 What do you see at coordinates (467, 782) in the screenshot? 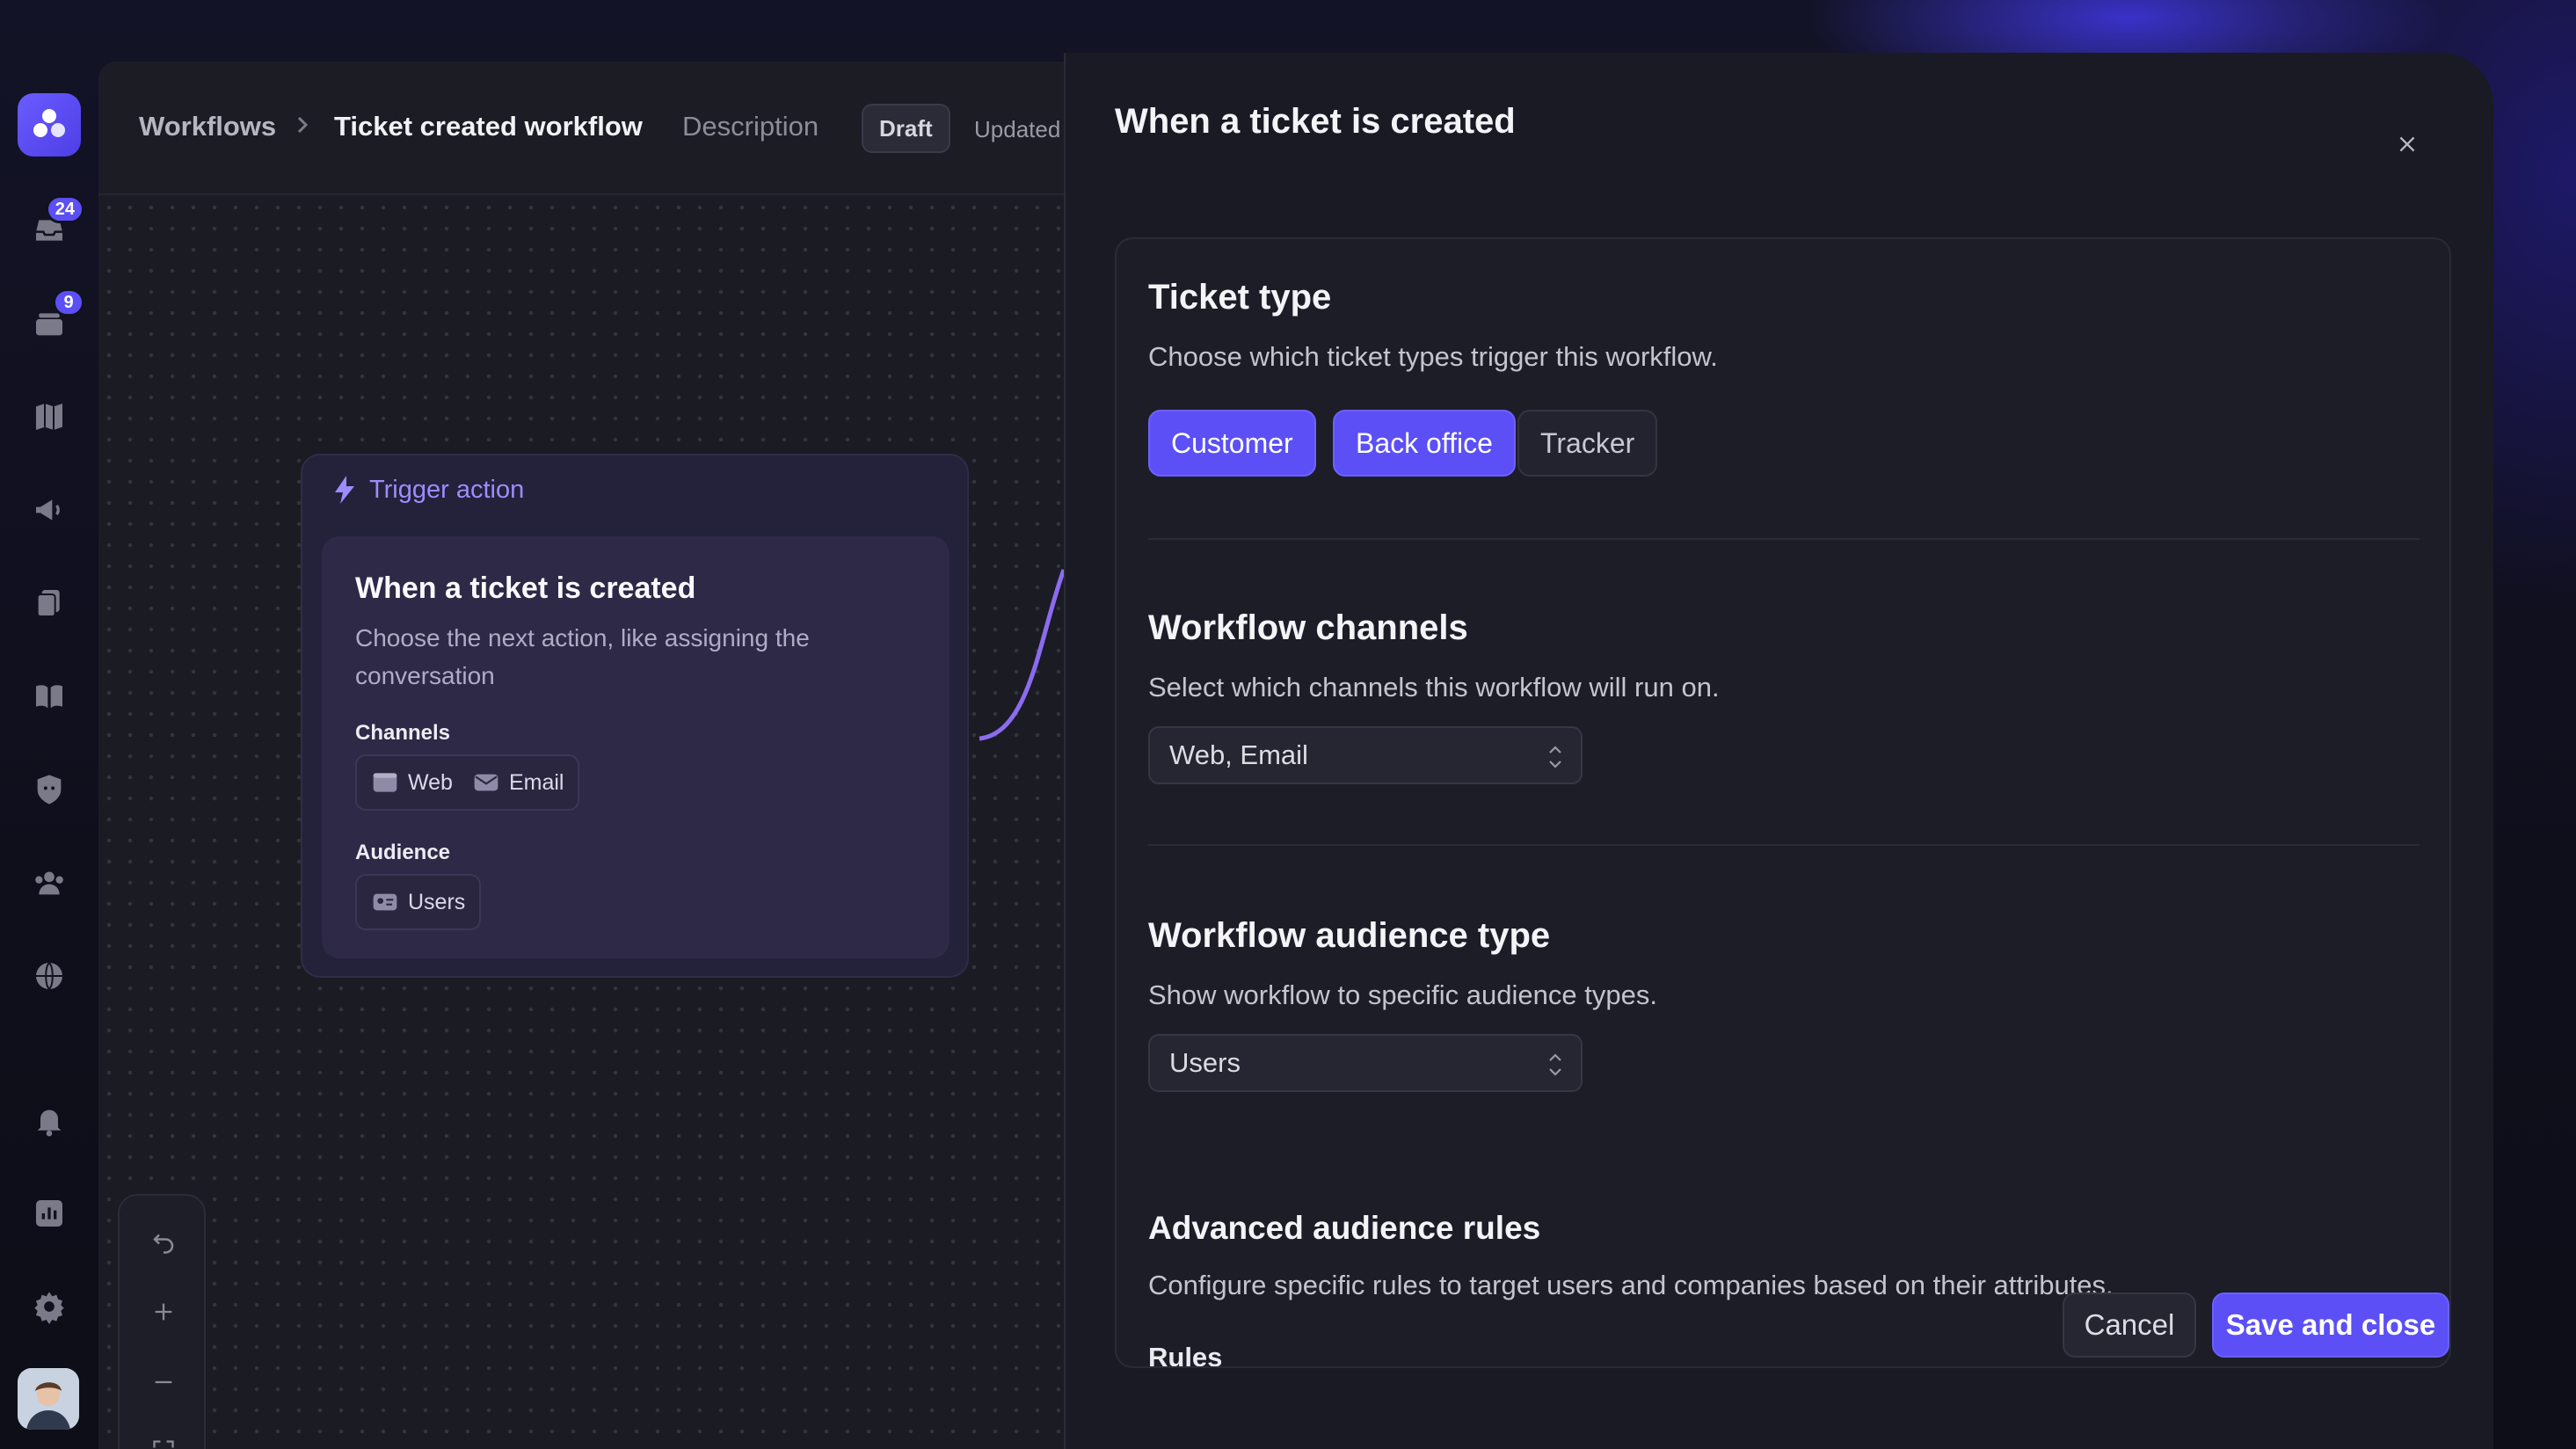
I see `channels-chips: Web Email` at bounding box center [467, 782].